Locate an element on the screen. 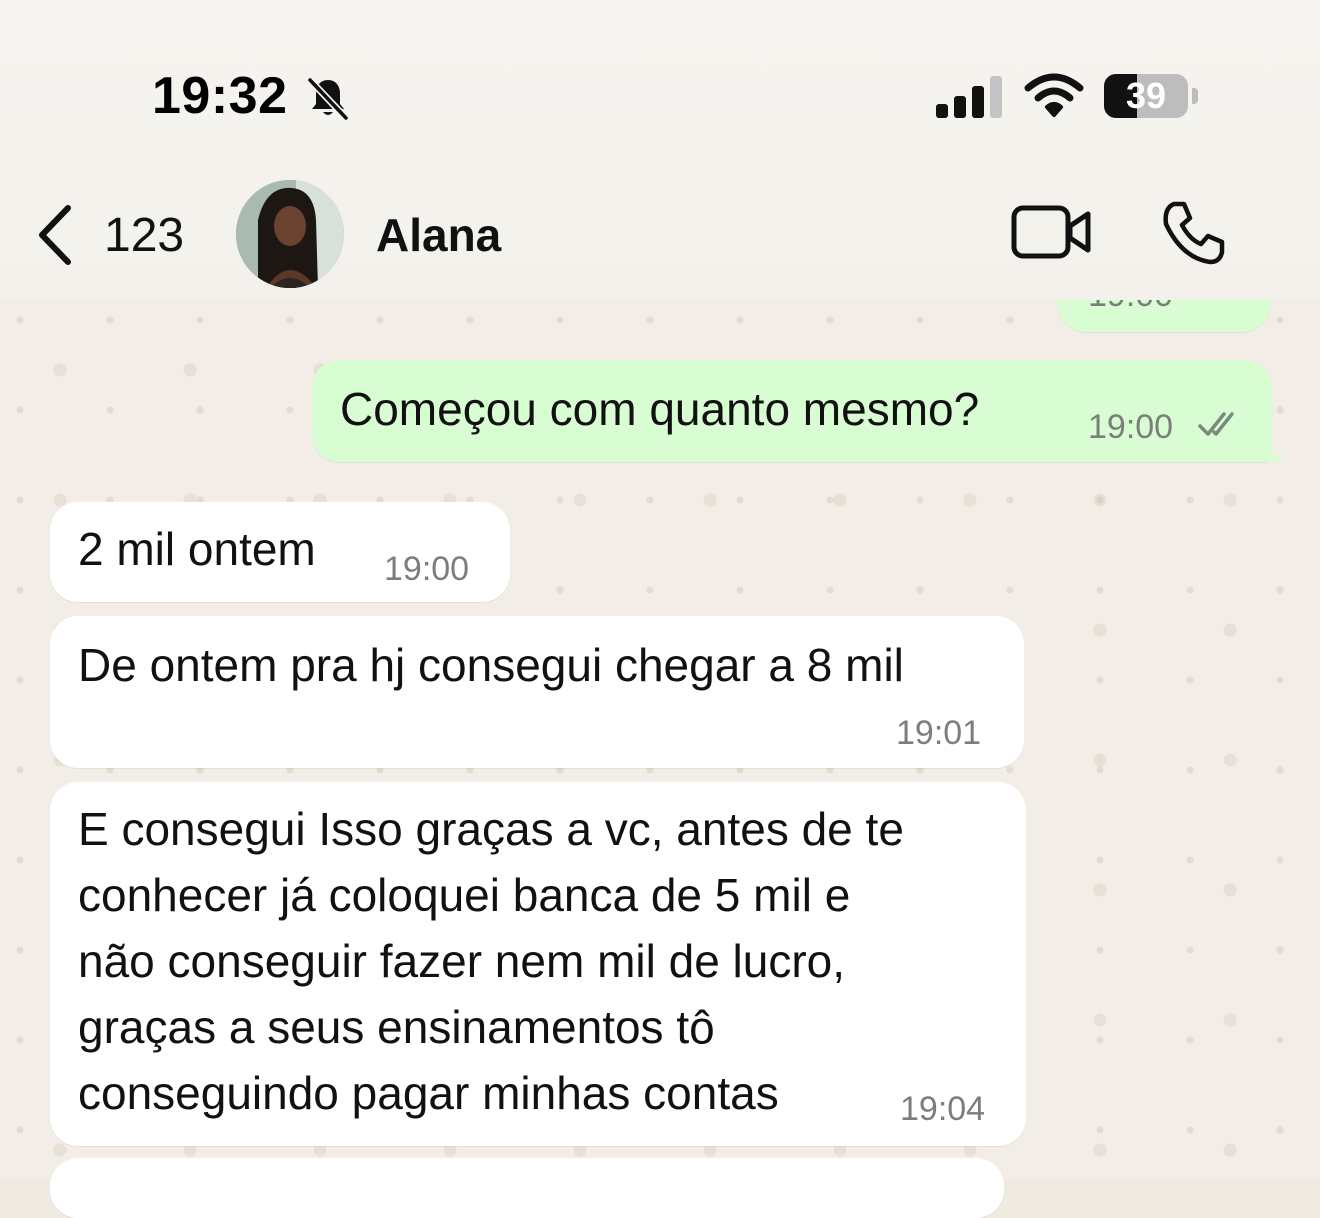  back-unread-count: 123 is located at coordinates (144, 235).